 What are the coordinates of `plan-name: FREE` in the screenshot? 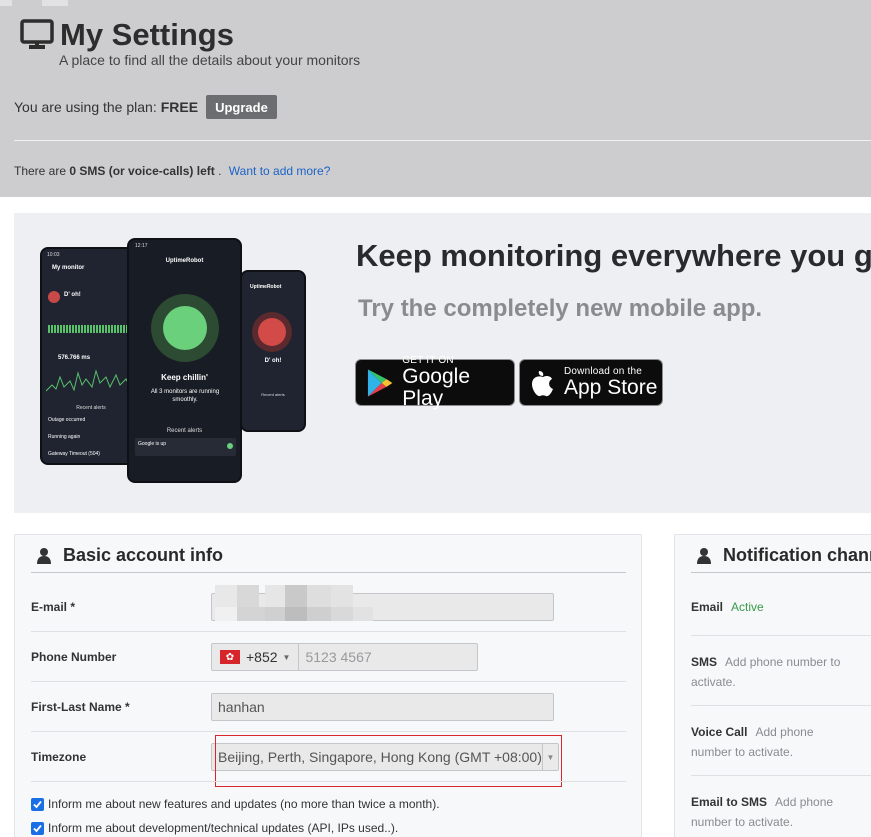 It's located at (179, 107).